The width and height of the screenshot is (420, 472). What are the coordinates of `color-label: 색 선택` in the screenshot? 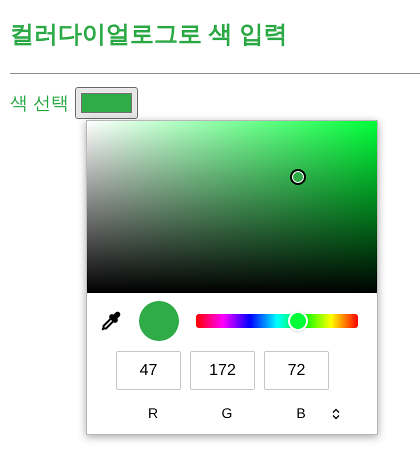 It's located at (40, 103).